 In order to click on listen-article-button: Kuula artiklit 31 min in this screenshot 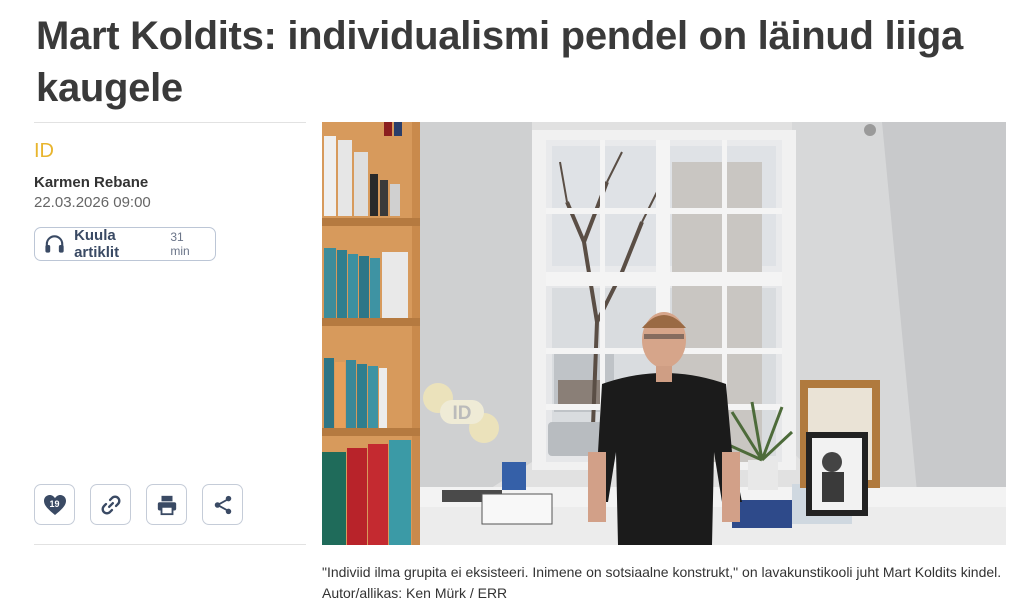, I will do `click(125, 244)`.